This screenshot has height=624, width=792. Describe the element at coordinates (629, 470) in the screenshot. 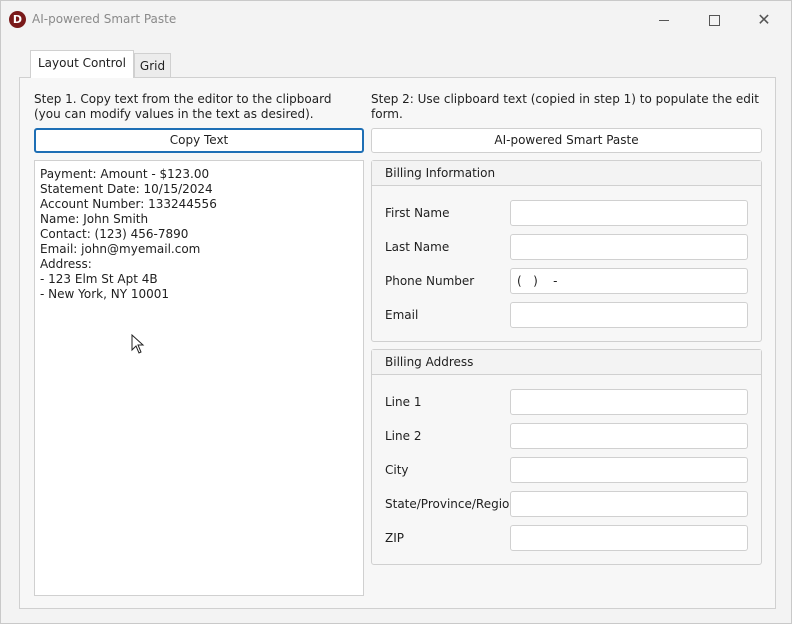

I see `city-input` at that location.